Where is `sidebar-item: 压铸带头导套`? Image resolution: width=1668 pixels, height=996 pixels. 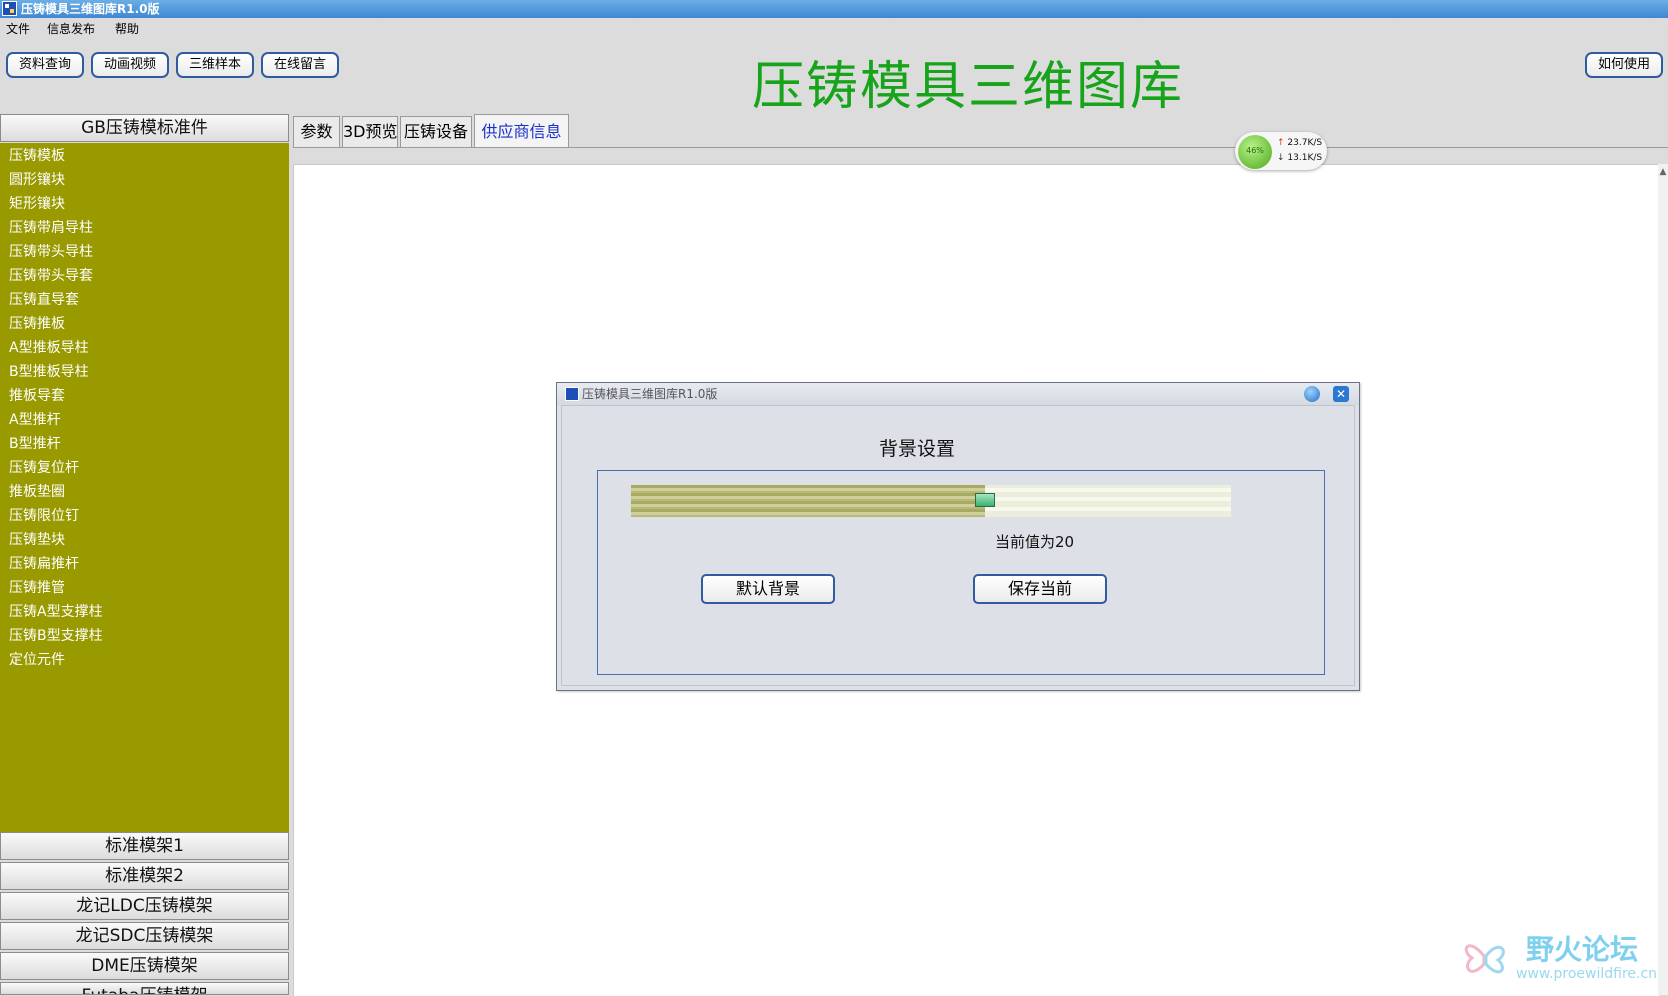 sidebar-item: 压铸带头导套 is located at coordinates (51, 276).